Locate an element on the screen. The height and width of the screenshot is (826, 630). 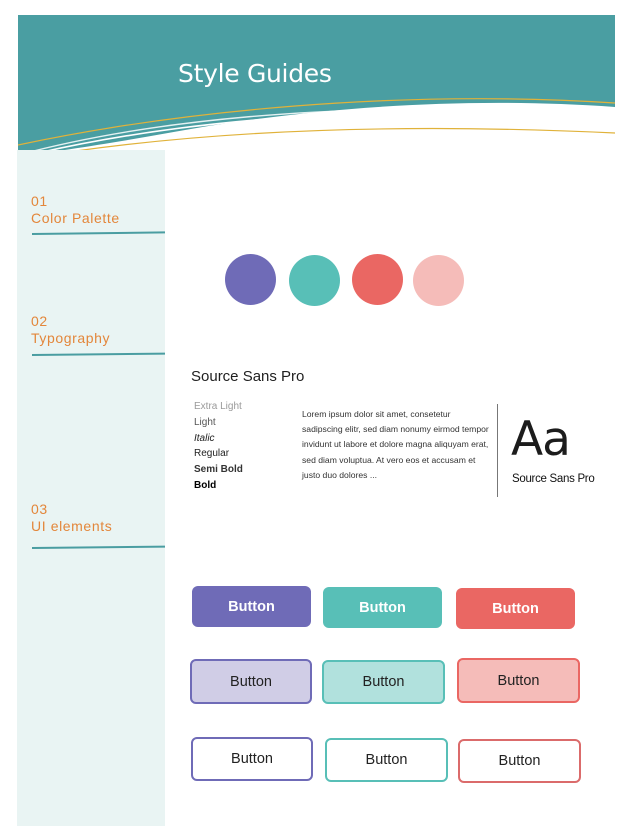
outline-button-purple: Button is located at coordinates (252, 759).